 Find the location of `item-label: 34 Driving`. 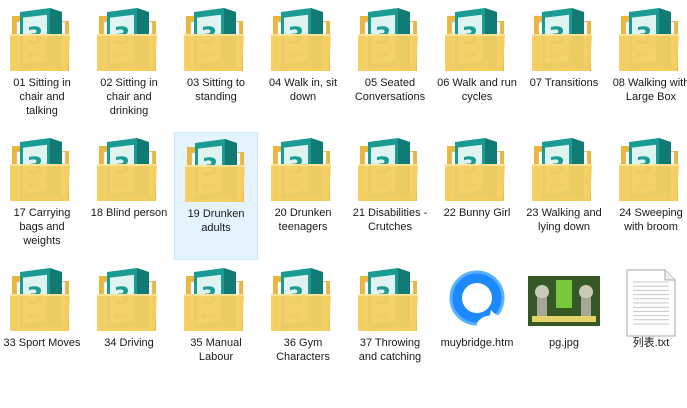

item-label: 34 Driving is located at coordinates (129, 343).